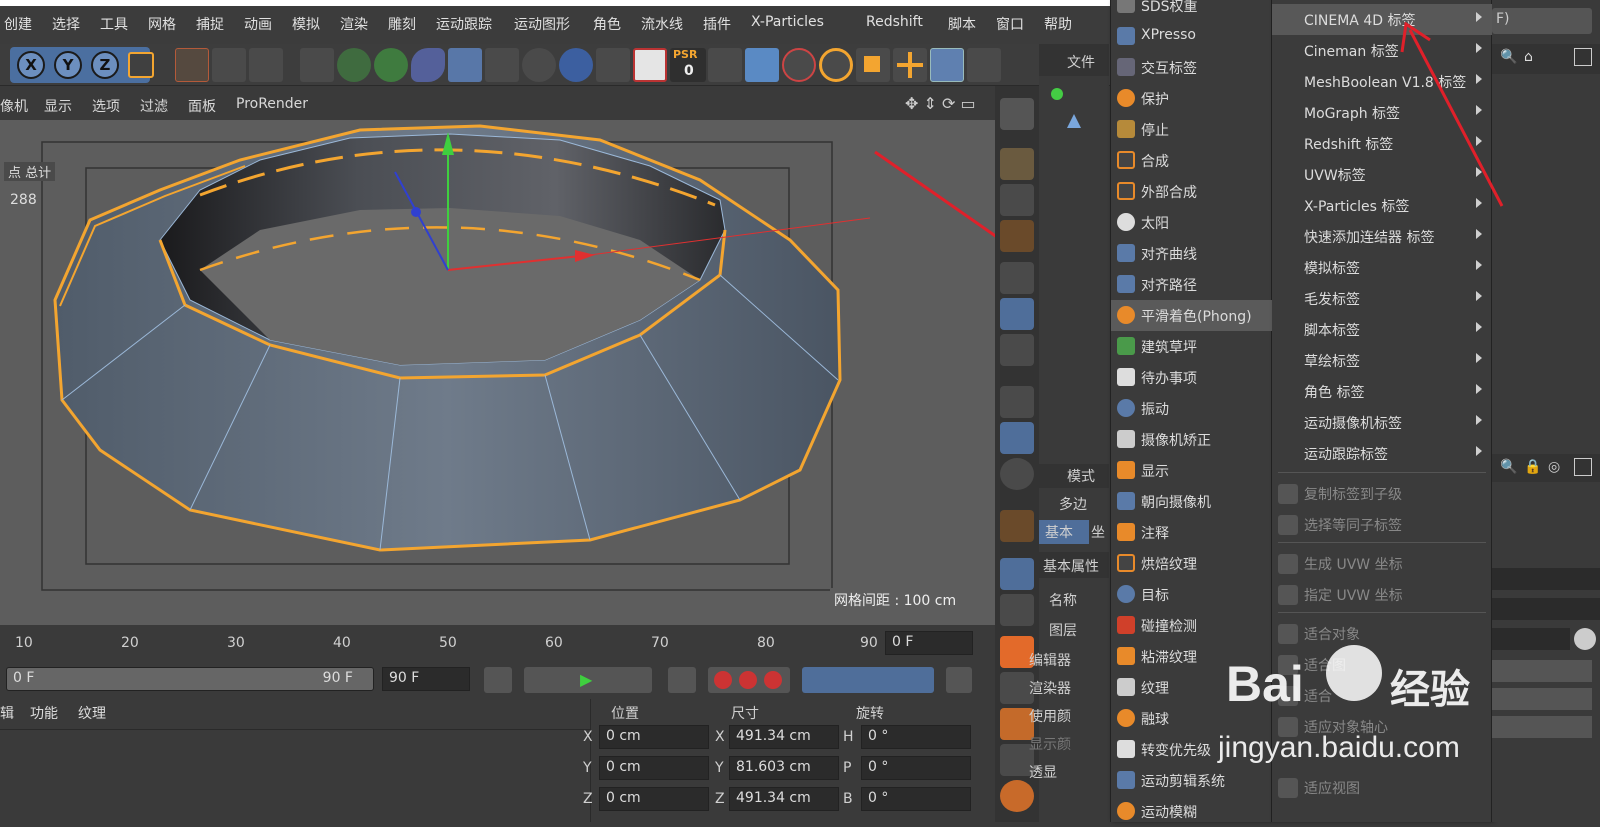  What do you see at coordinates (1081, 476) in the screenshot?
I see `attribute-mode-menu: 模式` at bounding box center [1081, 476].